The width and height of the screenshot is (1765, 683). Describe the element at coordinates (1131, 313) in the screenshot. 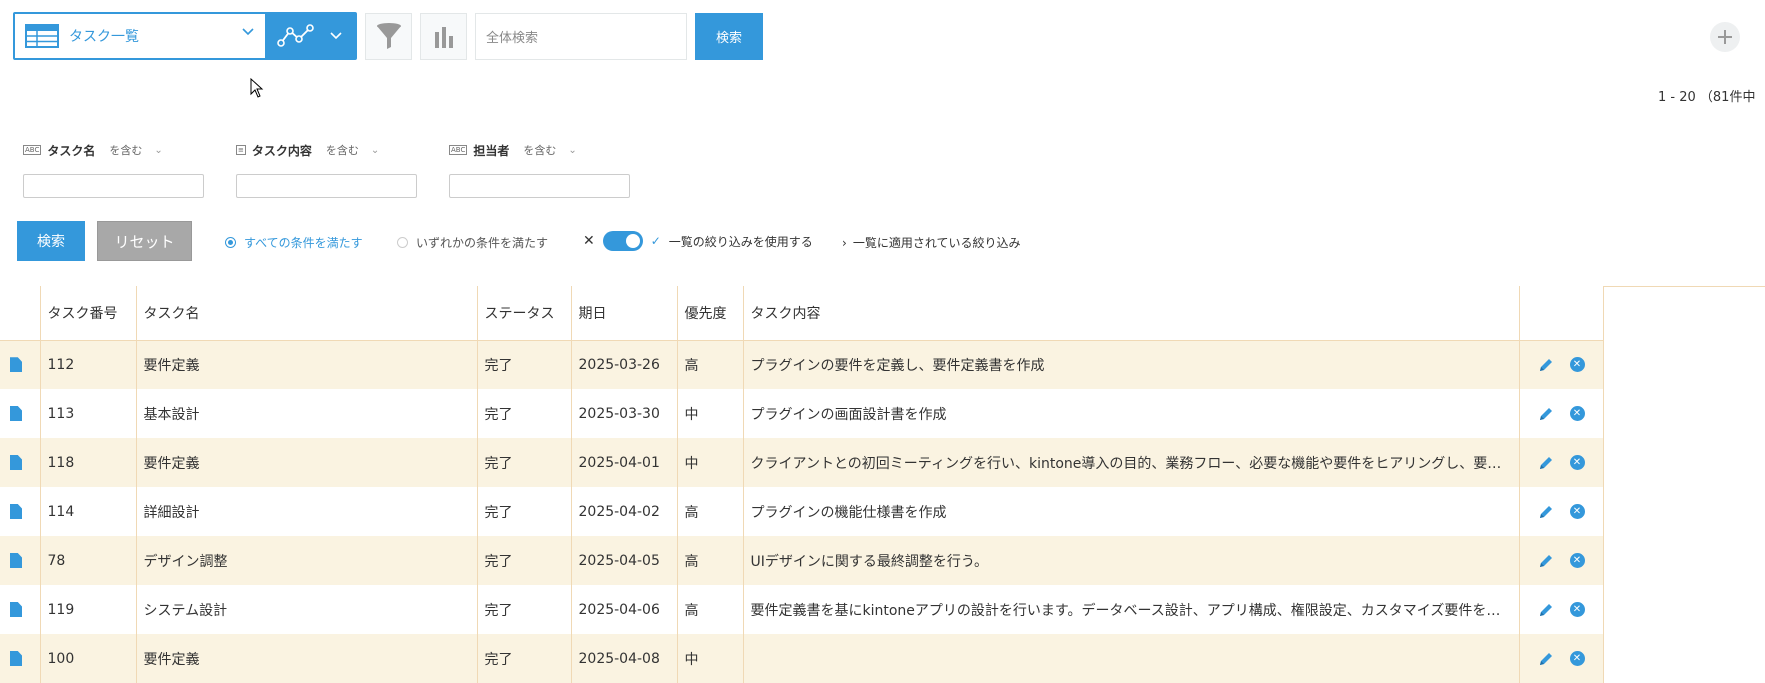

I see `column-header: タスク内容` at that location.